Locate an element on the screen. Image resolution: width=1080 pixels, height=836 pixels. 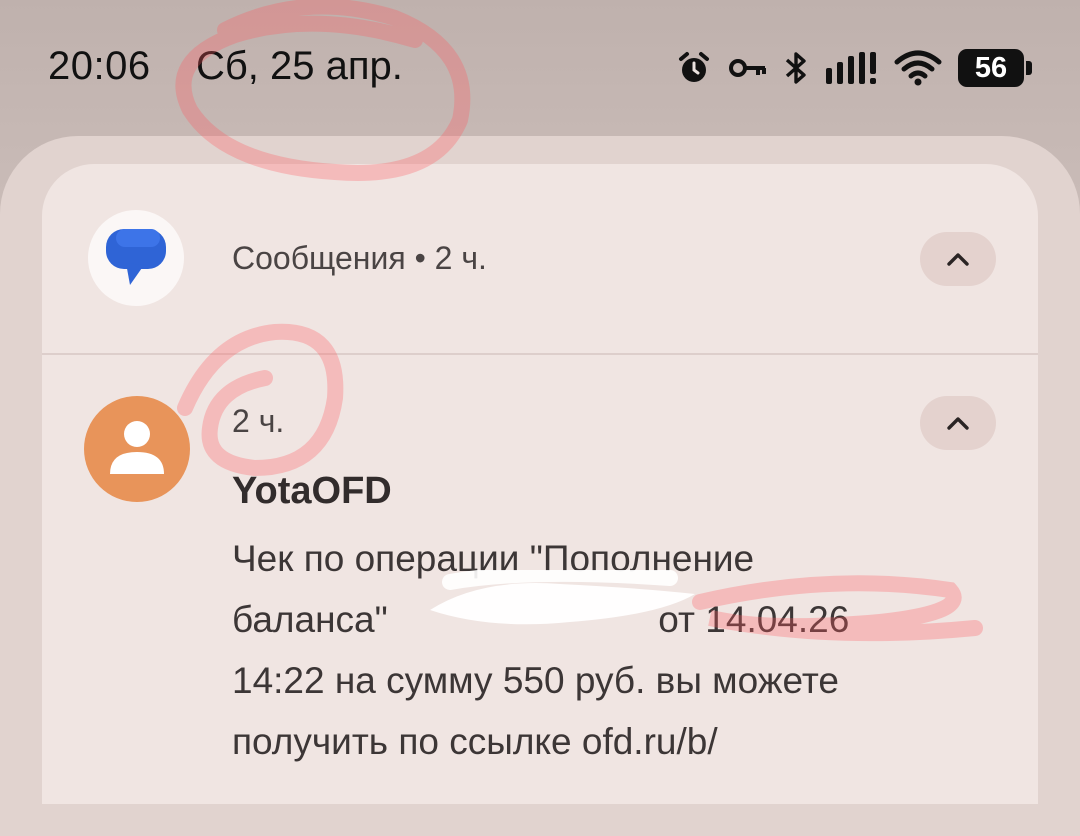
person-icon is located at coordinates (137, 447).